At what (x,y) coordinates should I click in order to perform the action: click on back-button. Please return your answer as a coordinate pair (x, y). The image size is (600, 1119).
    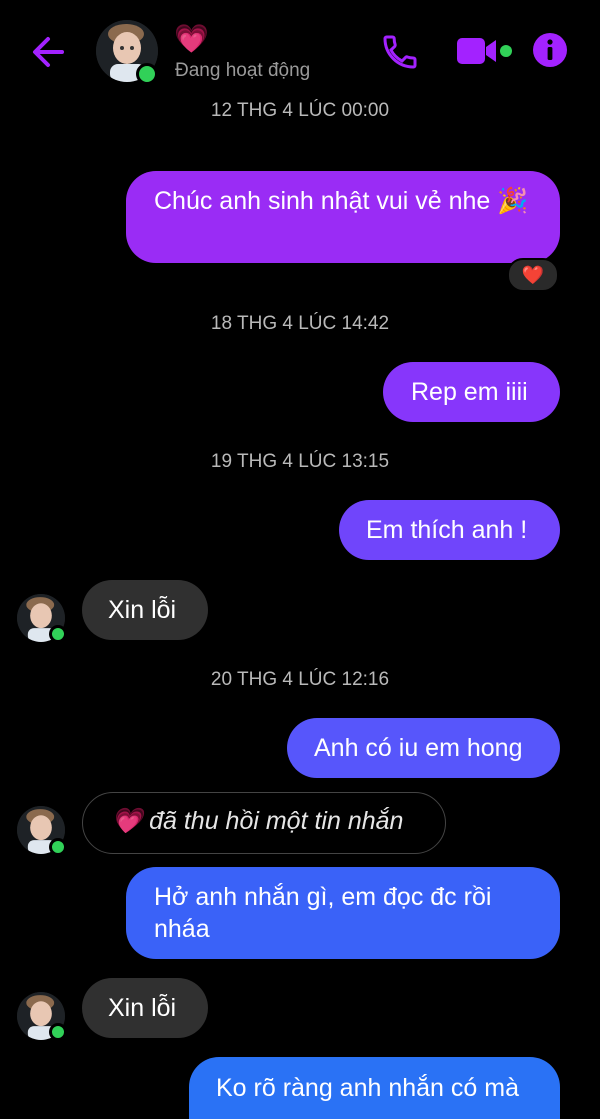
    Looking at the image, I should click on (48, 52).